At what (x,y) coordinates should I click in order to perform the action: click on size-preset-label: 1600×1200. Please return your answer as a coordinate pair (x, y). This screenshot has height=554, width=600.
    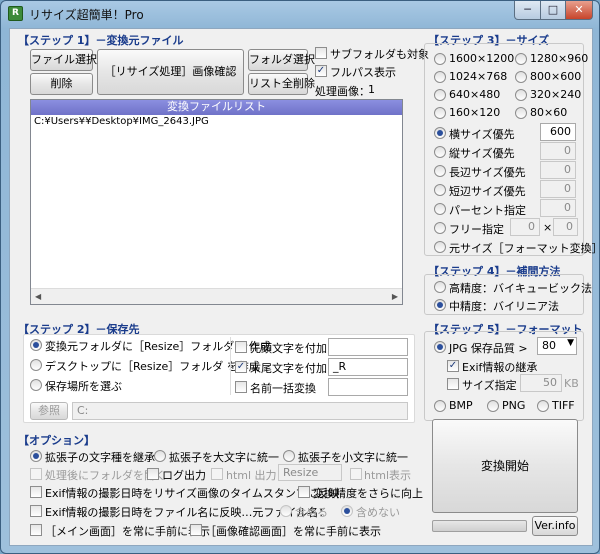
    Looking at the image, I should click on (482, 58).